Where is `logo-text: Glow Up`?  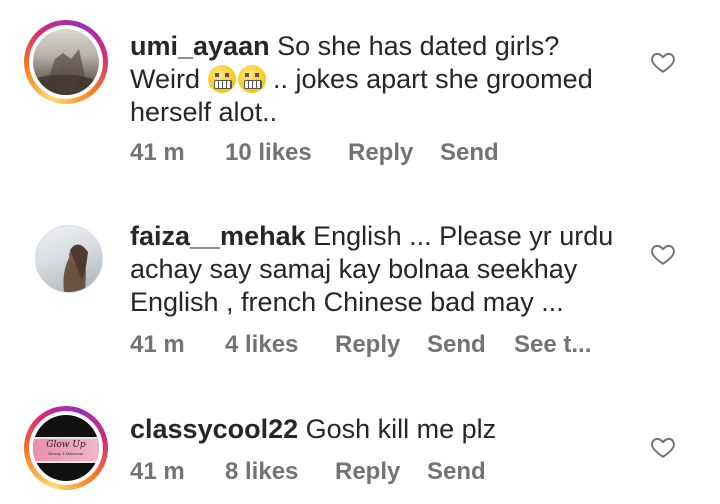
logo-text: Glow Up is located at coordinates (66, 445).